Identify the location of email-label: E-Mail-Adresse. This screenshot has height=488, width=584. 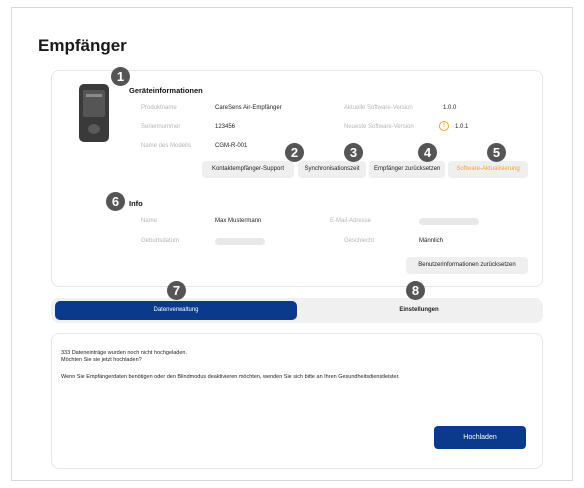
(351, 221).